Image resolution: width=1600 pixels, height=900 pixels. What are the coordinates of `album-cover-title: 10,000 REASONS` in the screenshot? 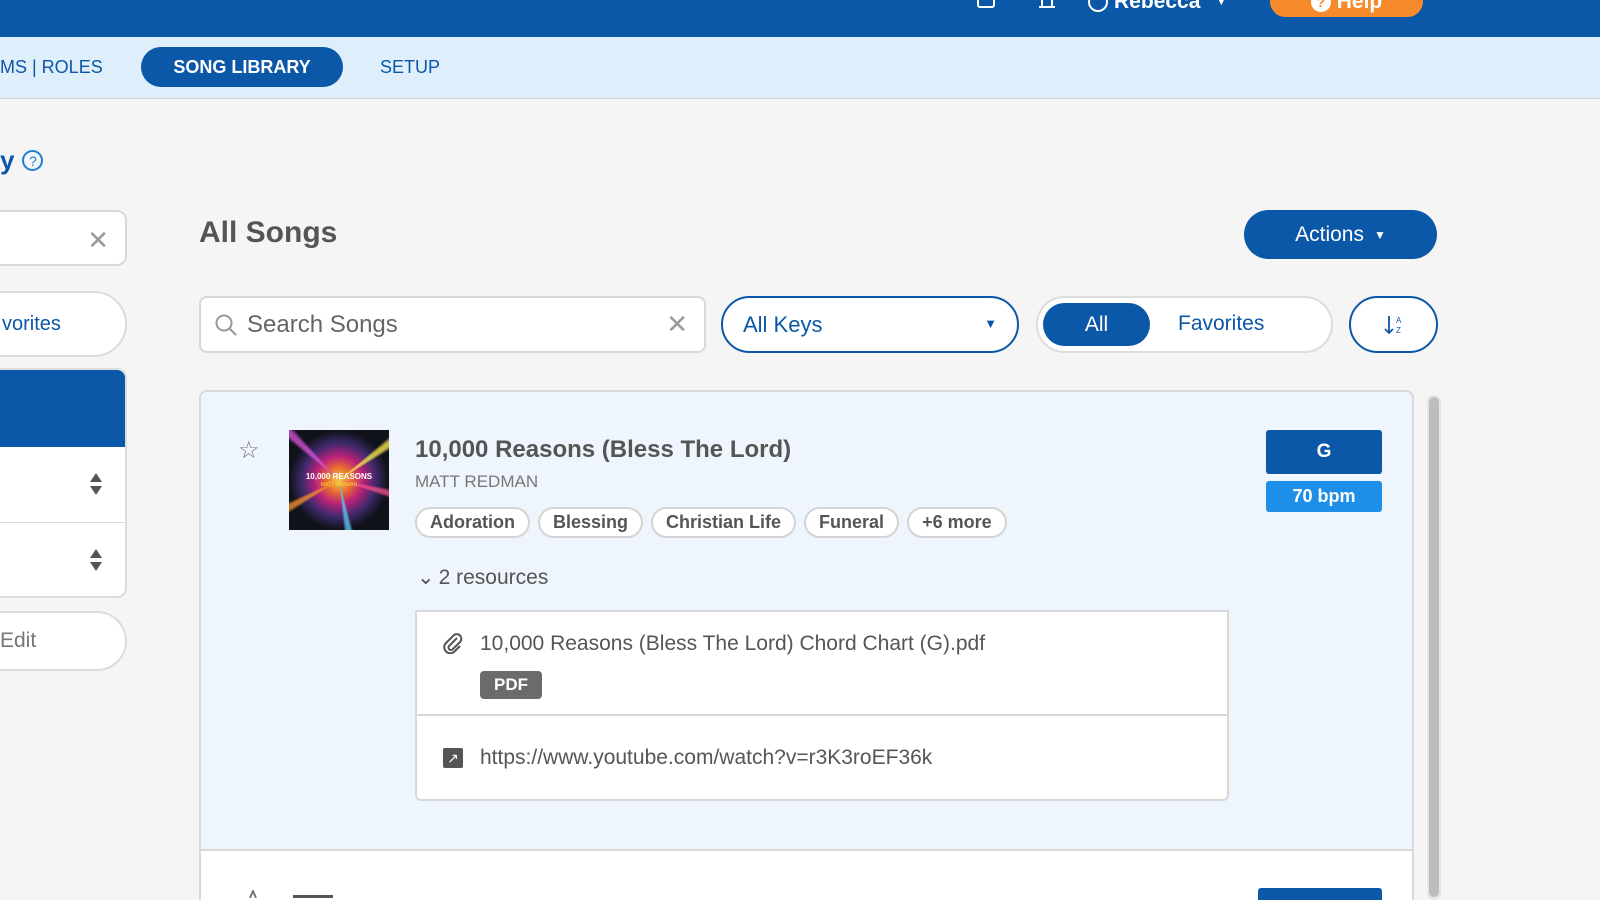 It's located at (339, 476).